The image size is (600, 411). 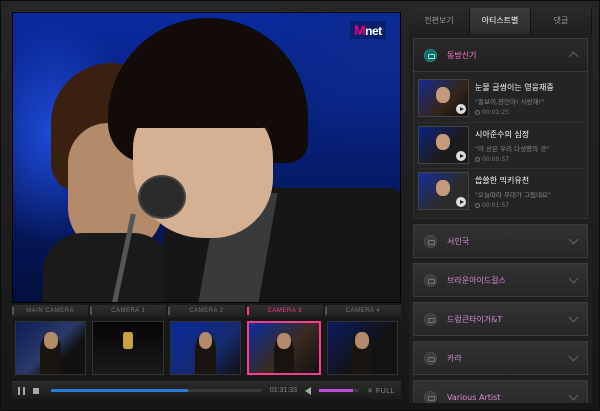 I want to click on video-list-item: 눈물 글썽이는 영웅재중 "홍보이,쟝인아! 사랑해!" 00:01:25, so click(x=500, y=99).